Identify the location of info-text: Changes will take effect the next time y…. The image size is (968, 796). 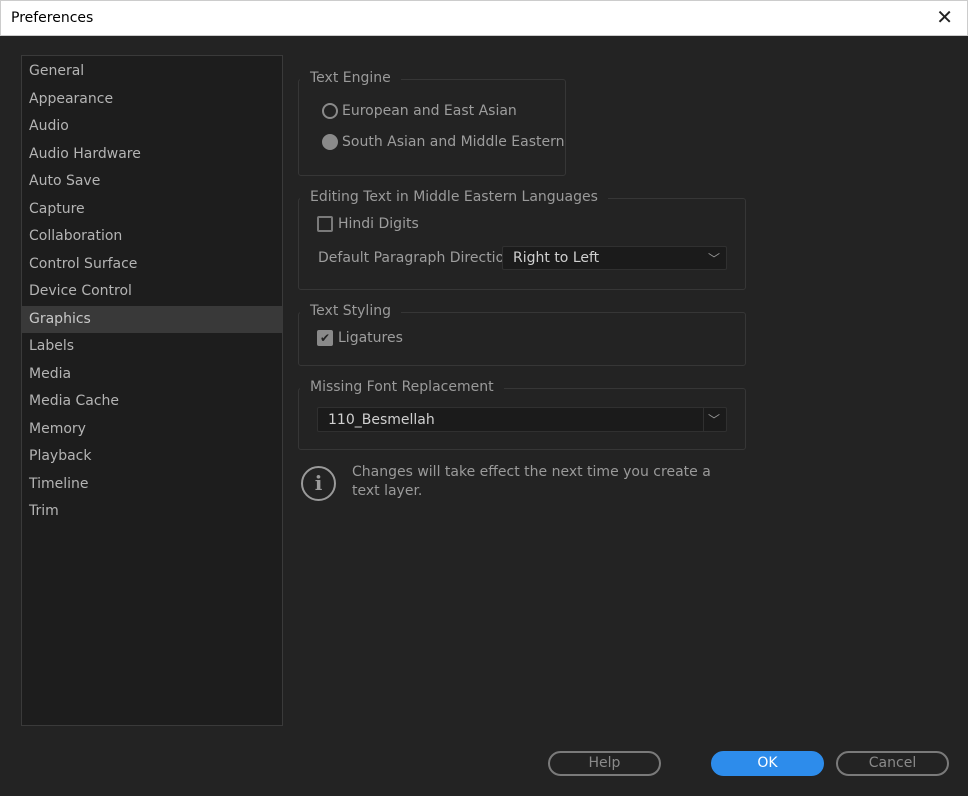
(531, 481).